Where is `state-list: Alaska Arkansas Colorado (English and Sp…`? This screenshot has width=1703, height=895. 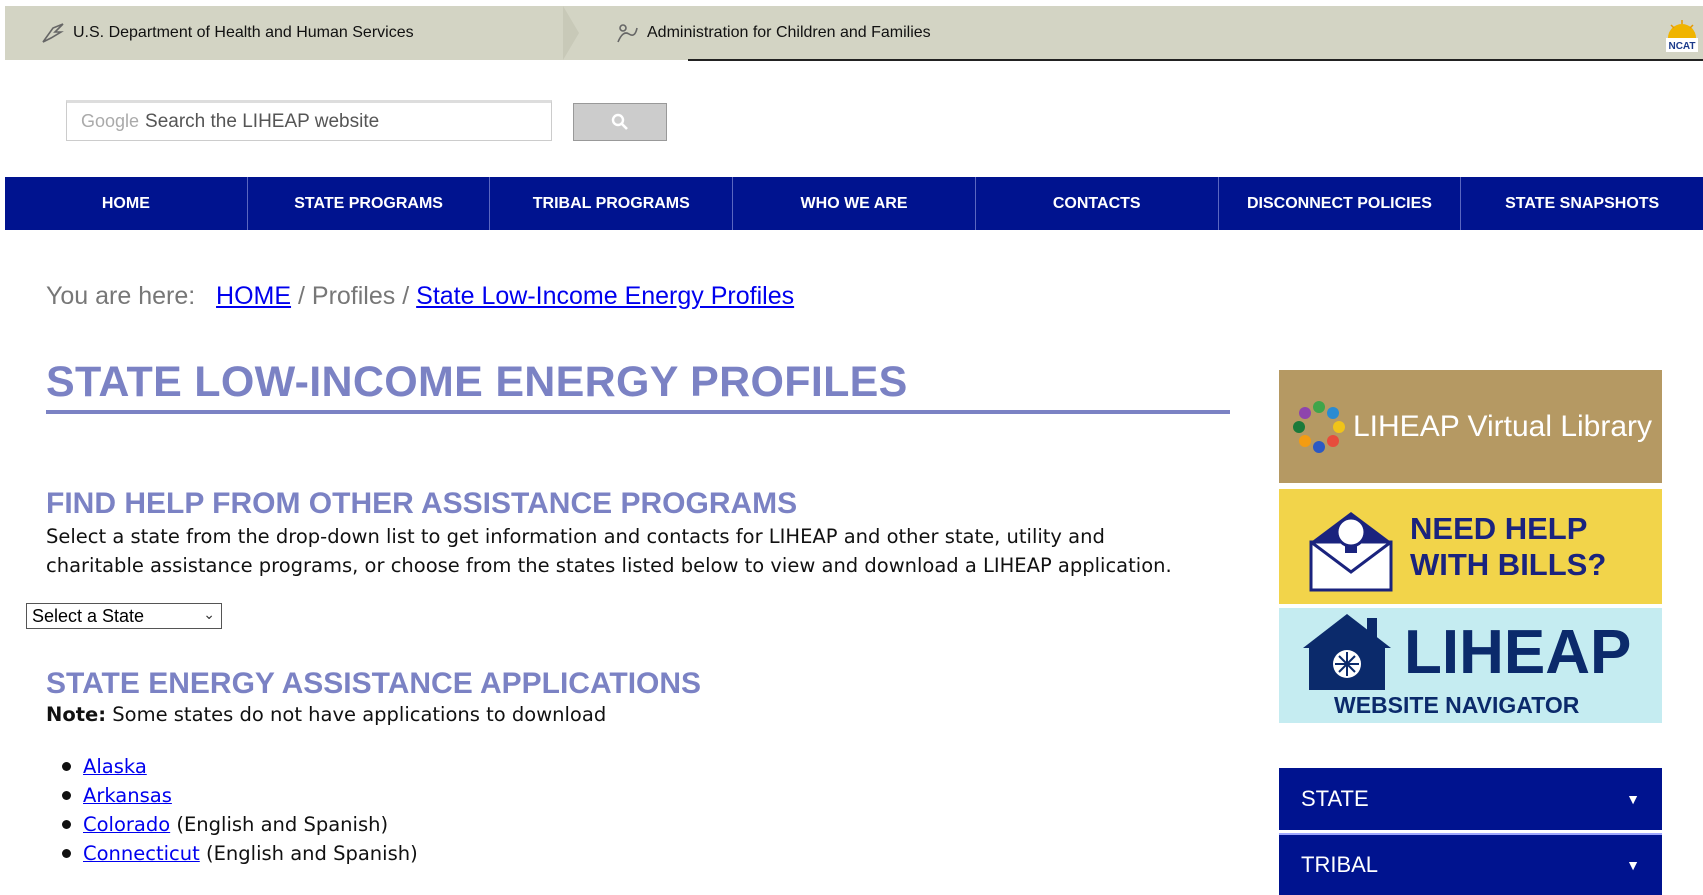
state-list: Alaska Arkansas Colorado (English and Sp… is located at coordinates (240, 810).